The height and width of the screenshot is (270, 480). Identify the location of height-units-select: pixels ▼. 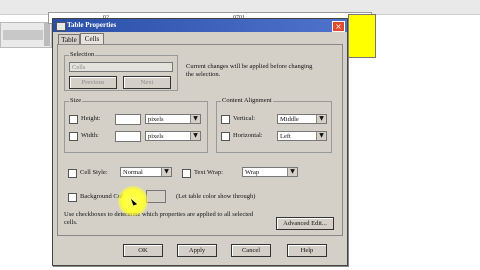
(173, 119).